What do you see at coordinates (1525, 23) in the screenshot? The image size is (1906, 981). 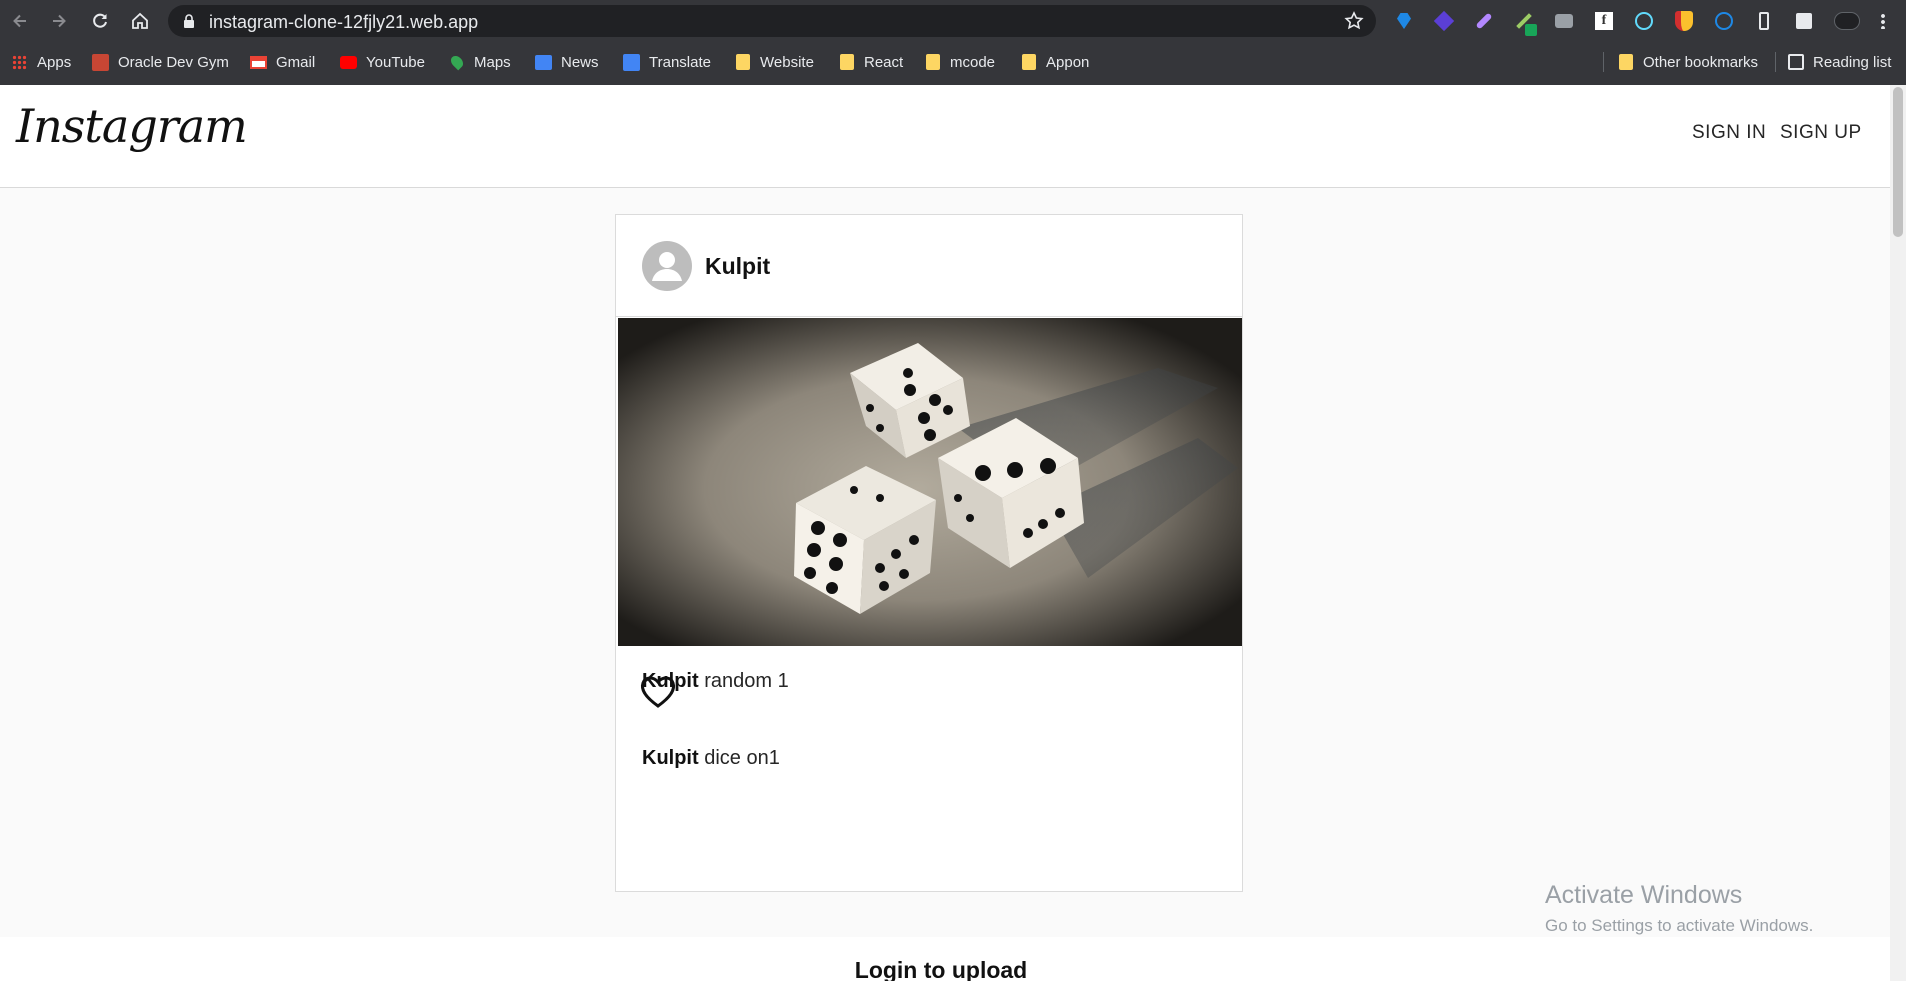 I see `pen-extension-icon` at bounding box center [1525, 23].